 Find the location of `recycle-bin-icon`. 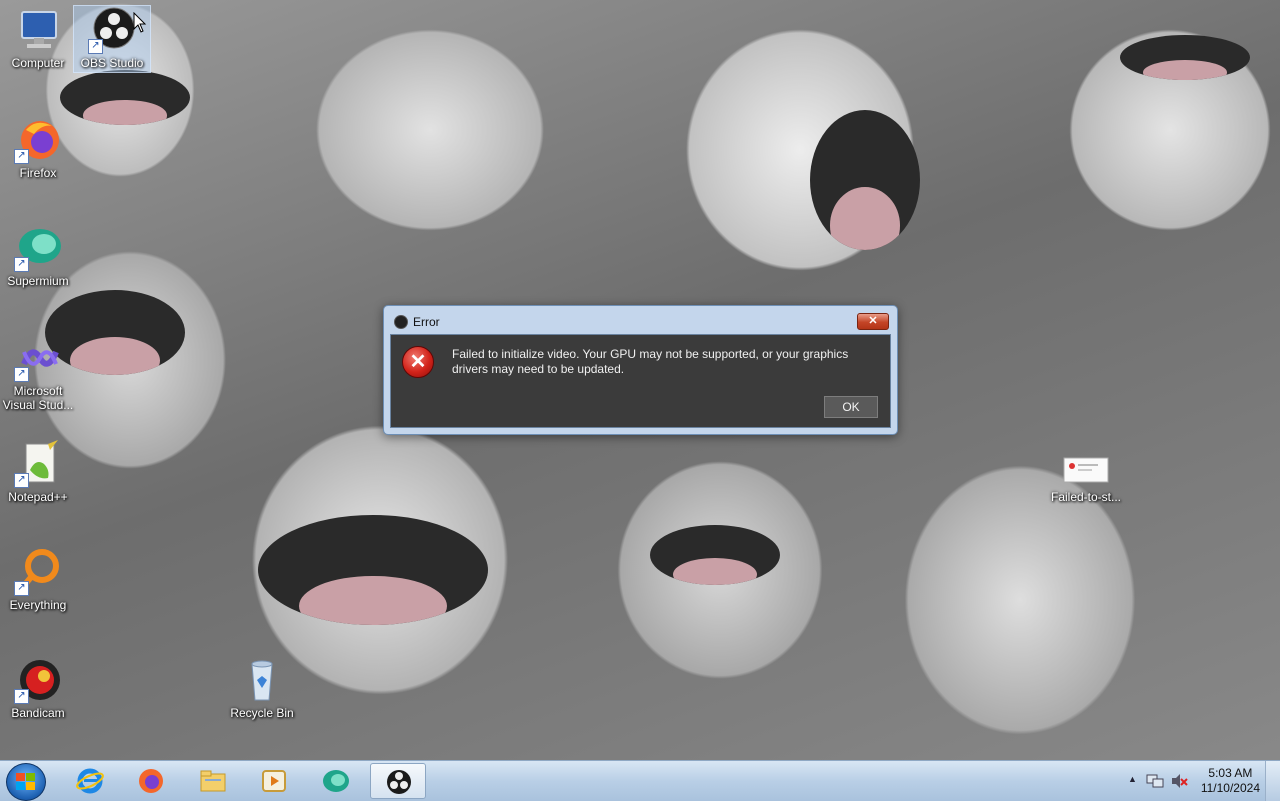

recycle-bin-icon is located at coordinates (262, 680).